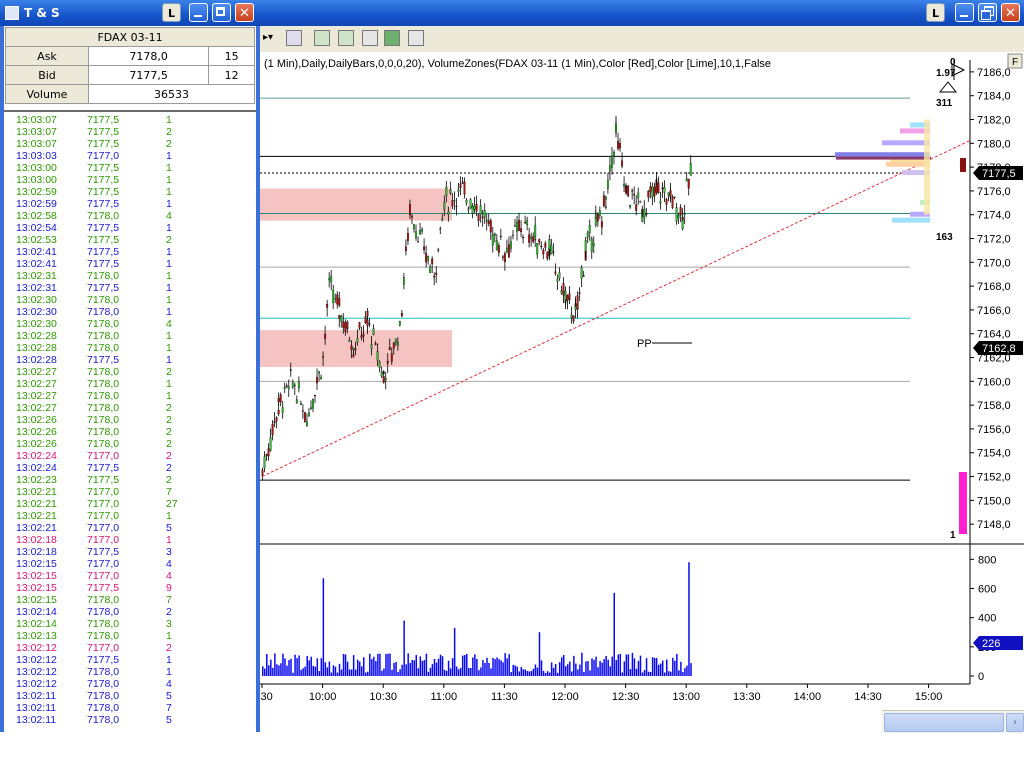  Describe the element at coordinates (130, 13) in the screenshot. I see `ts-title-bar: T & S L ✕` at that location.